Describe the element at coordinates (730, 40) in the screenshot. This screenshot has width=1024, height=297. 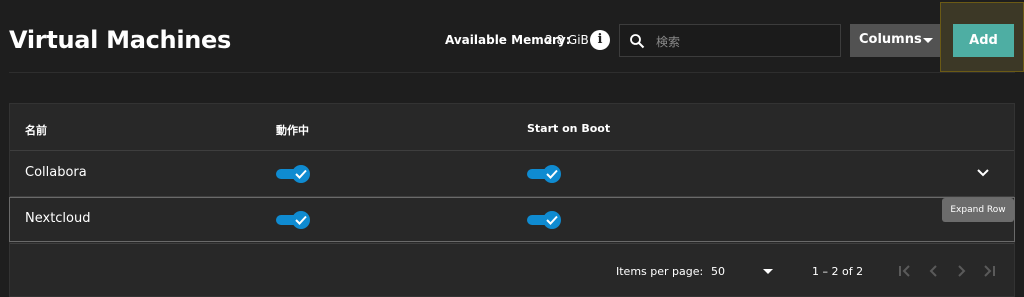
I see `search-input: 検索` at that location.